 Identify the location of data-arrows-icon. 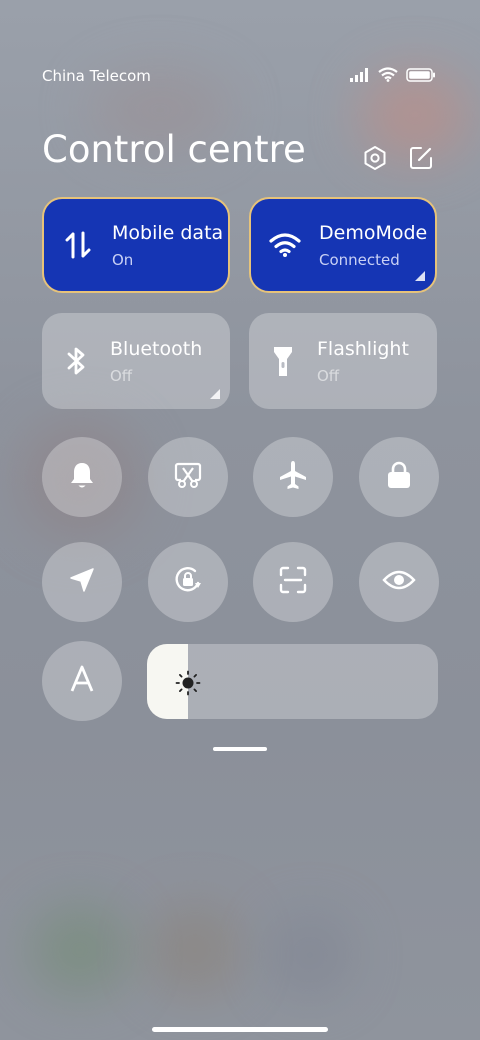
(78, 245).